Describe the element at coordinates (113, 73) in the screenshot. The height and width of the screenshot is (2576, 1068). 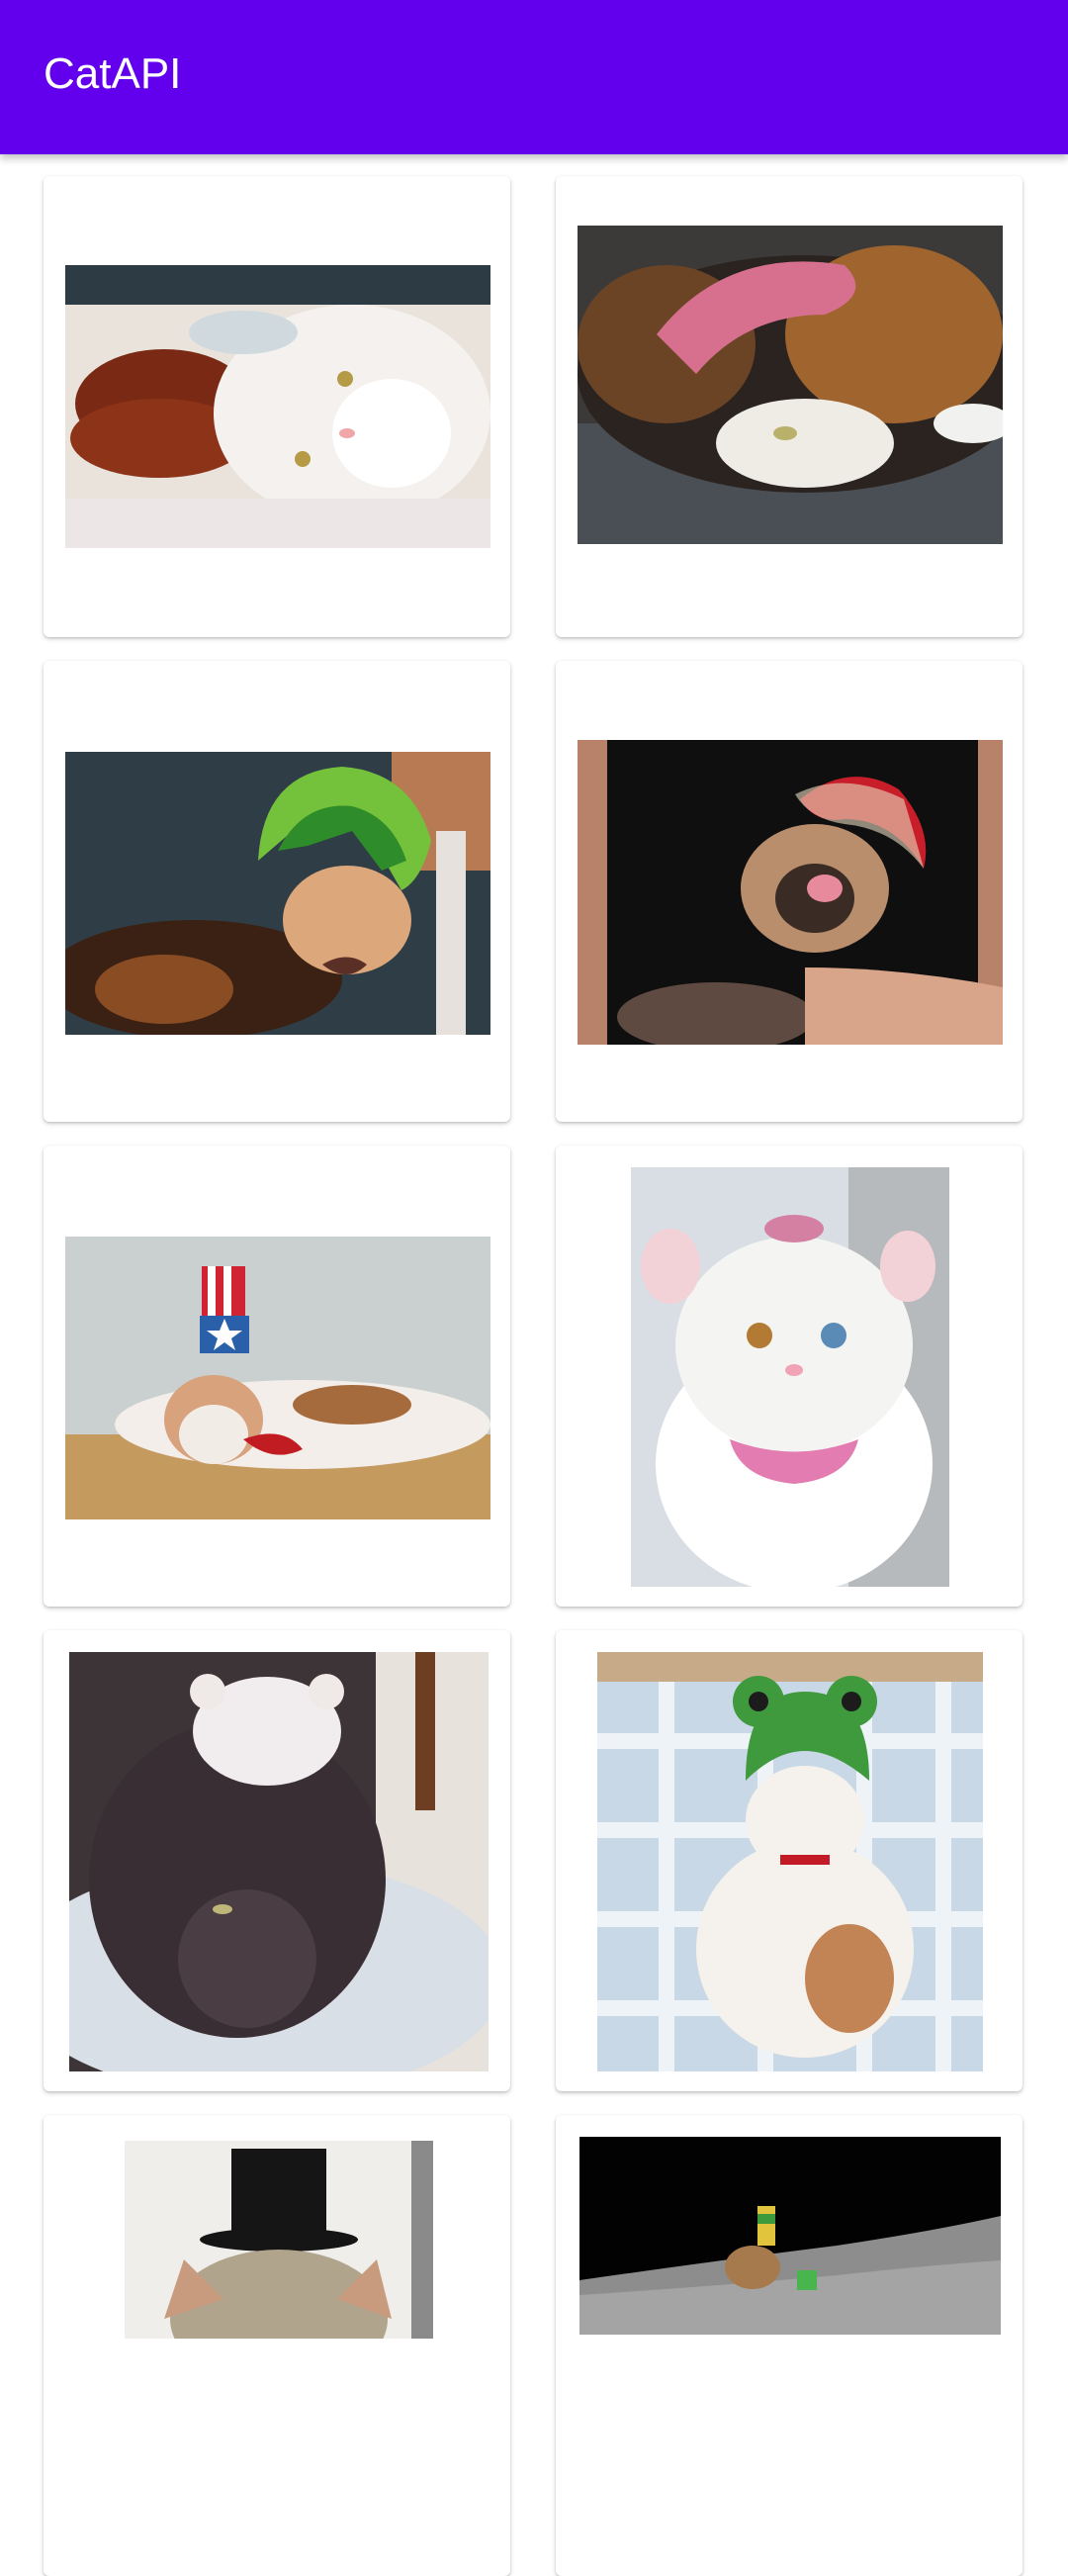
I see `app-title: CatAPI` at that location.